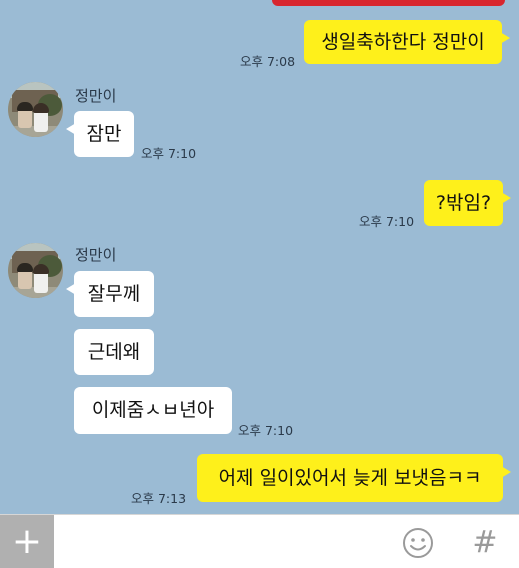 The width and height of the screenshot is (519, 568). What do you see at coordinates (418, 543) in the screenshot?
I see `smiley-icon` at bounding box center [418, 543].